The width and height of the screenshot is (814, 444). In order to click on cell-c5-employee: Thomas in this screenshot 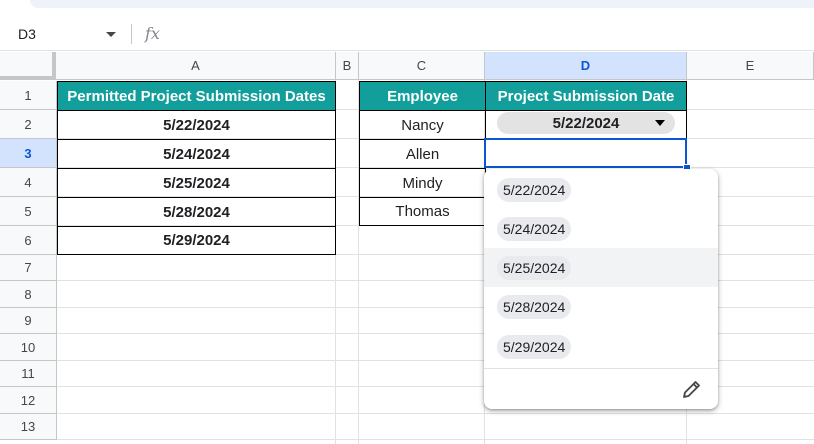, I will do `click(422, 211)`.